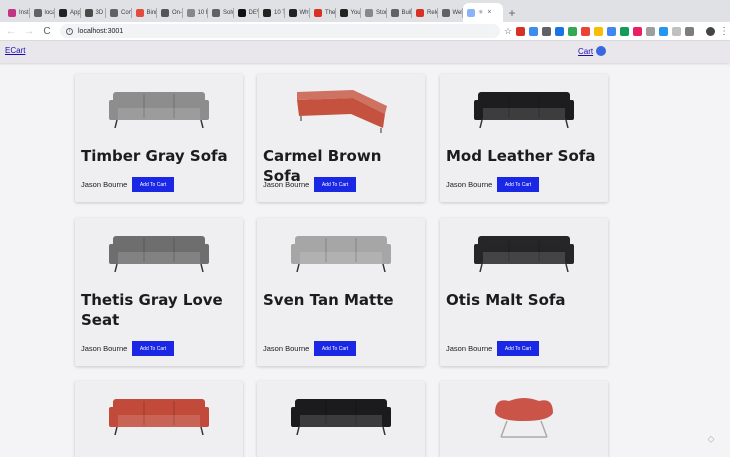 The image size is (730, 457). What do you see at coordinates (458, 12) in the screenshot?
I see `browser-tab-label: Welc` at bounding box center [458, 12].